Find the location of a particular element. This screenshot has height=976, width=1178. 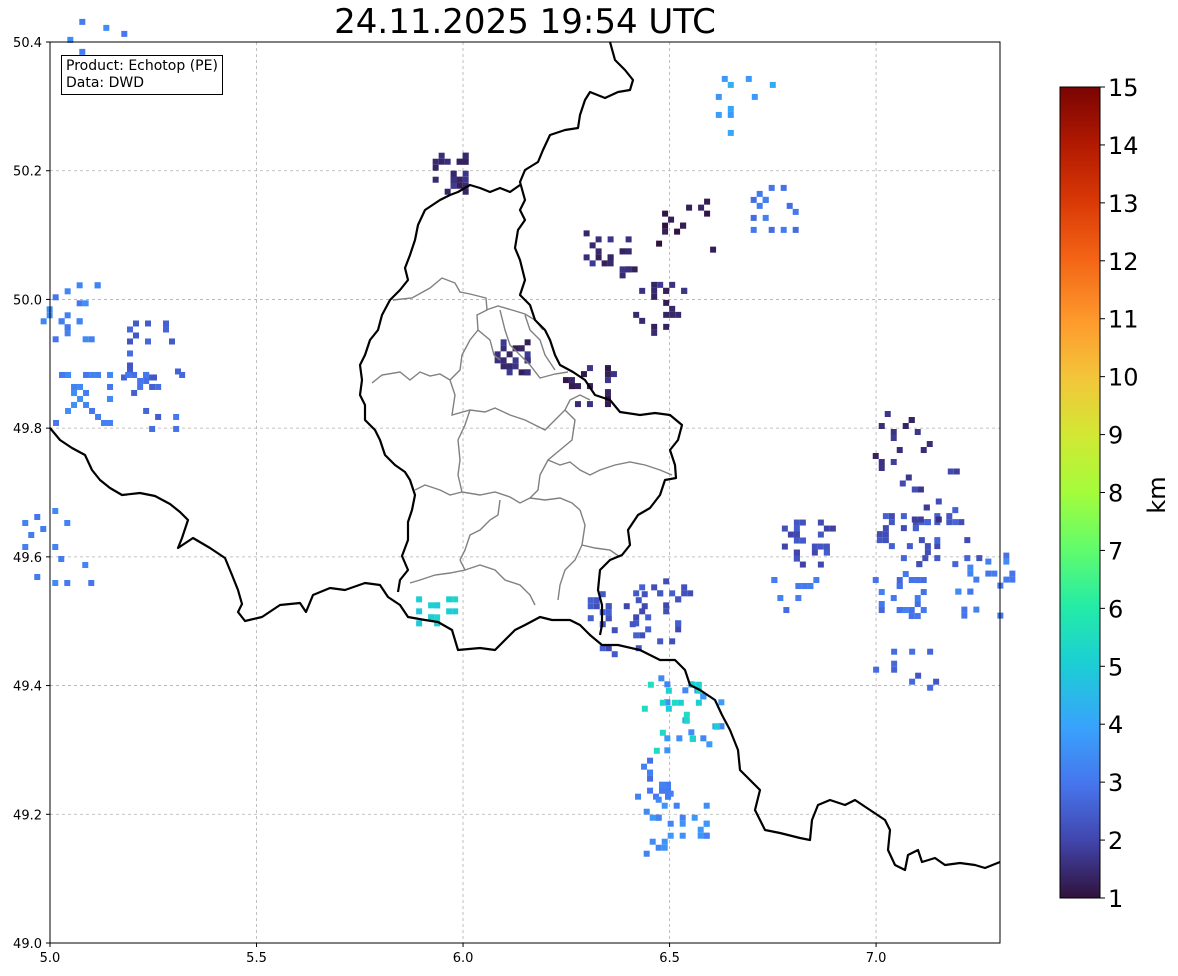

x-tick-label: 5.0 is located at coordinates (50, 958).